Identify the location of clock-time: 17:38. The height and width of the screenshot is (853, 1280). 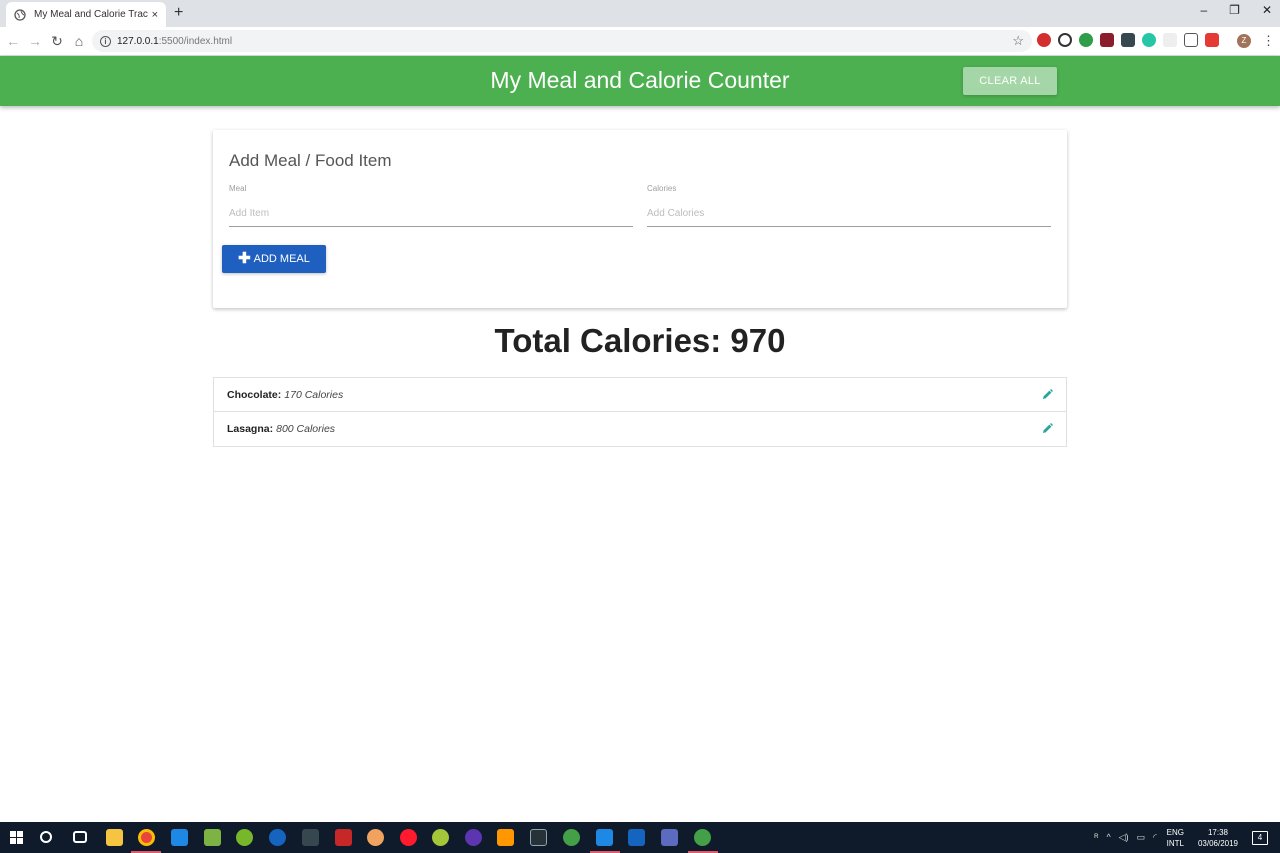
(1217, 832).